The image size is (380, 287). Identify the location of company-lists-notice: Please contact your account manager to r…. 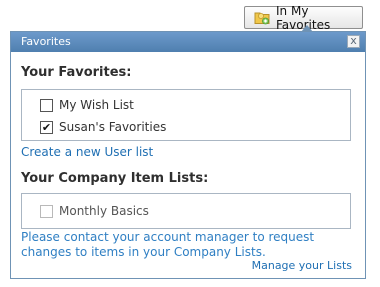
(168, 244).